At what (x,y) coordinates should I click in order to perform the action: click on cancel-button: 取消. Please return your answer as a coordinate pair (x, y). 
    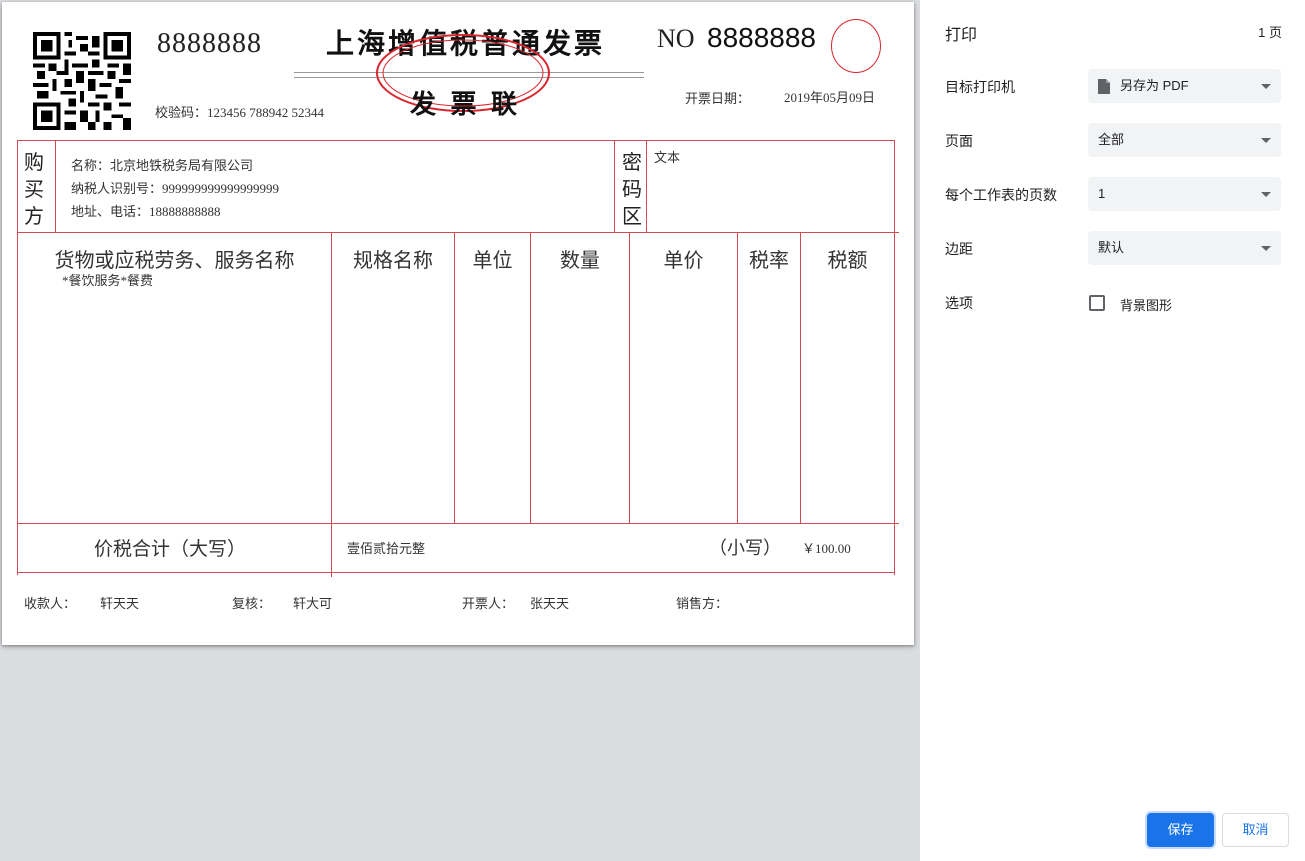
    Looking at the image, I should click on (1255, 830).